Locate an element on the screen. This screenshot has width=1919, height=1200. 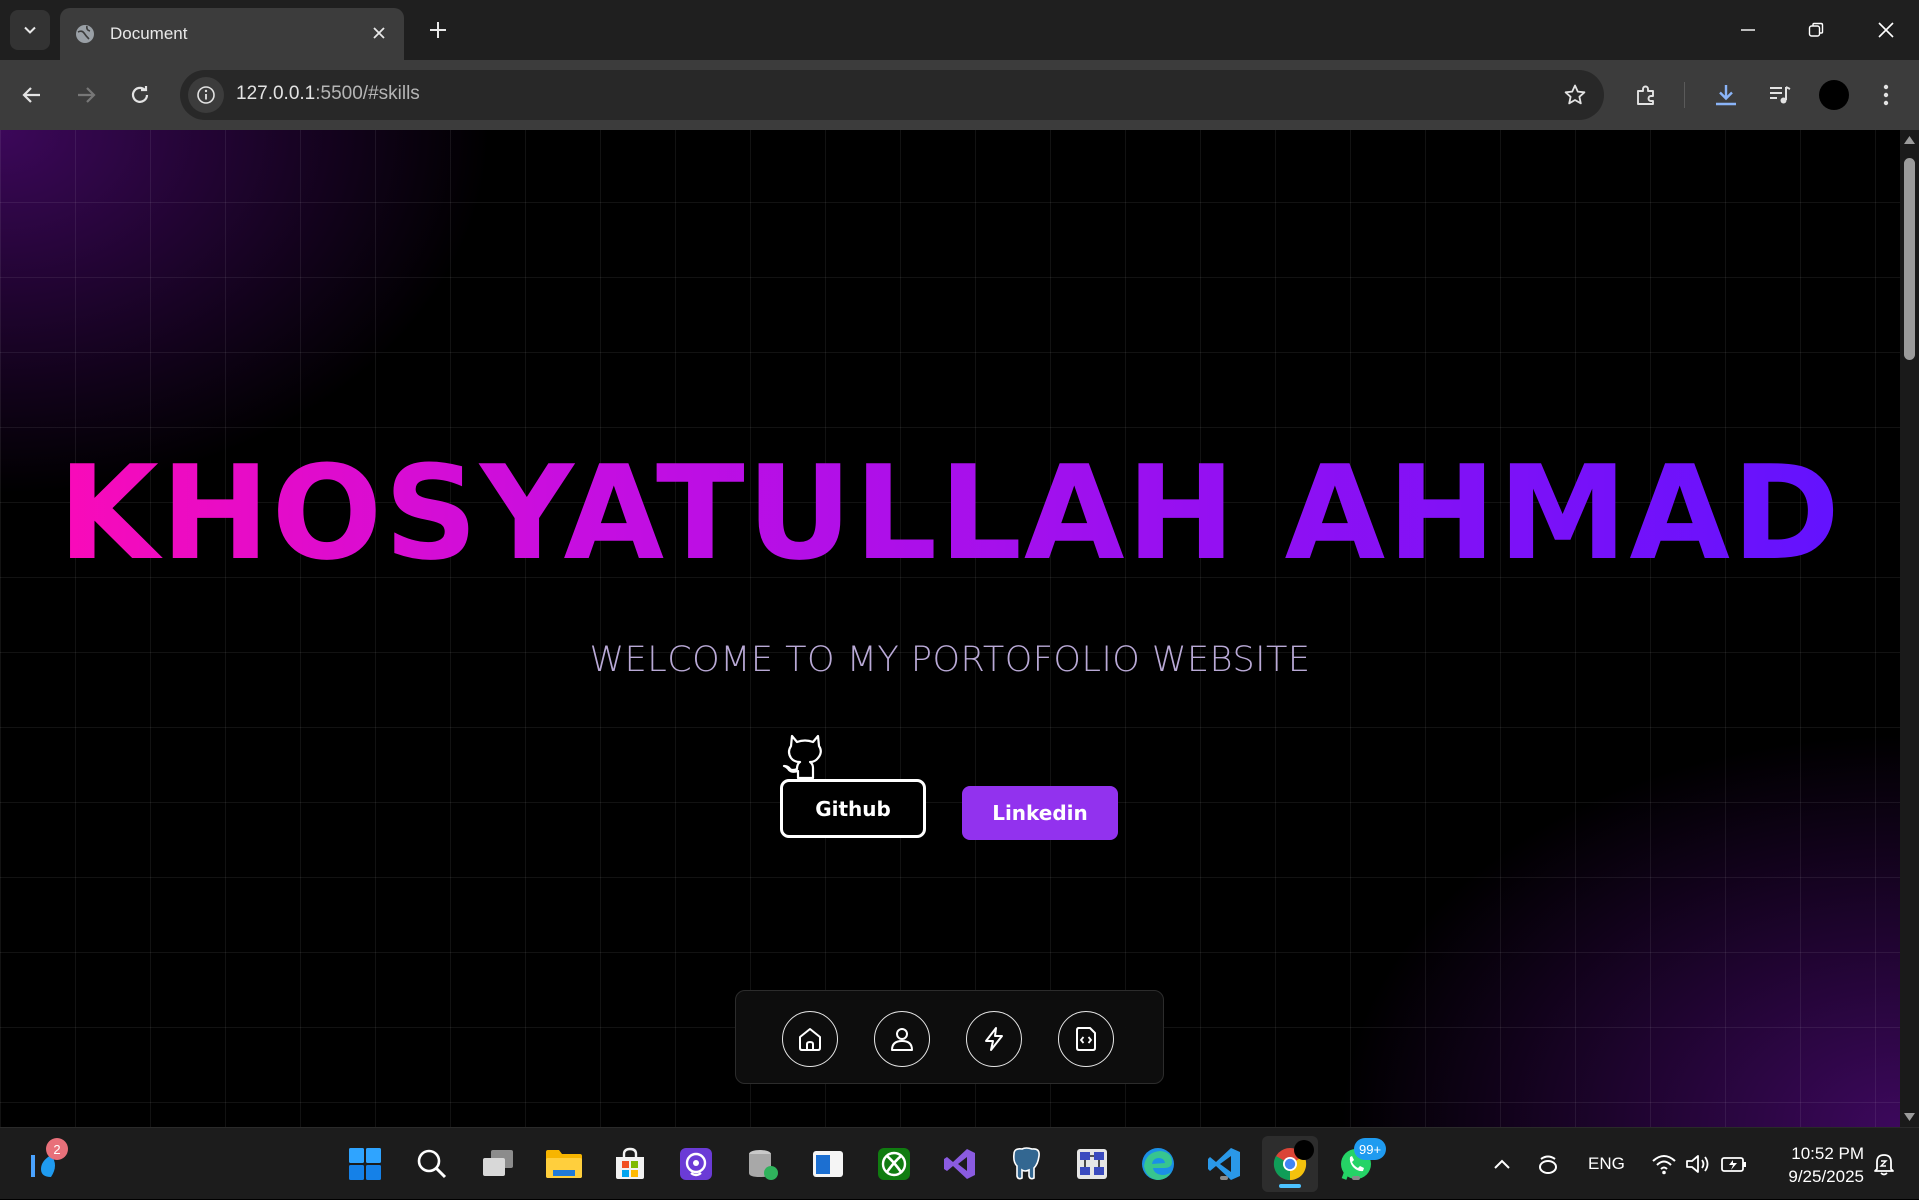
windows-taskbar: 2 99+ ENG 10:52 PM 9/25/2025 is located at coordinates (959, 1163).